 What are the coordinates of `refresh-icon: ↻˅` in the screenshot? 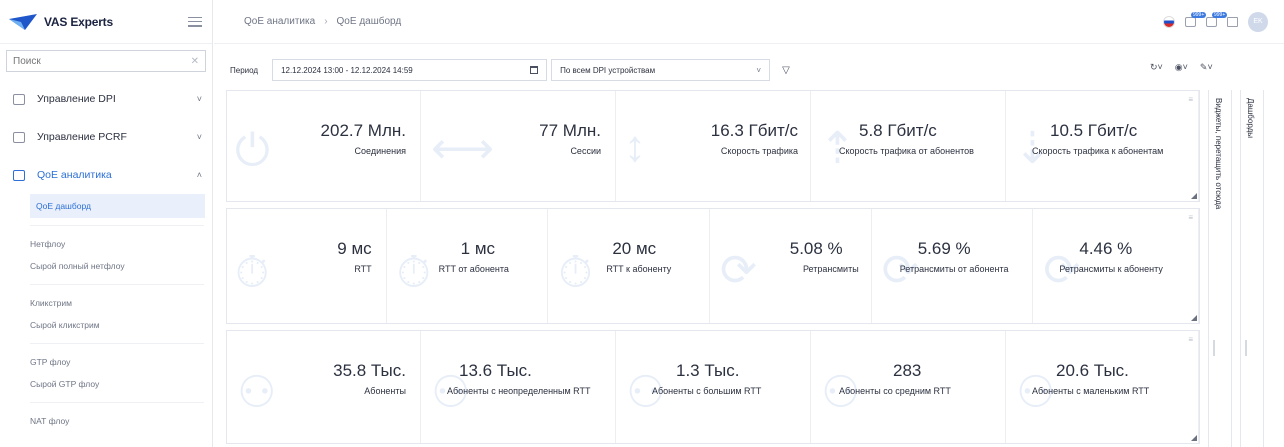 It's located at (1156, 67).